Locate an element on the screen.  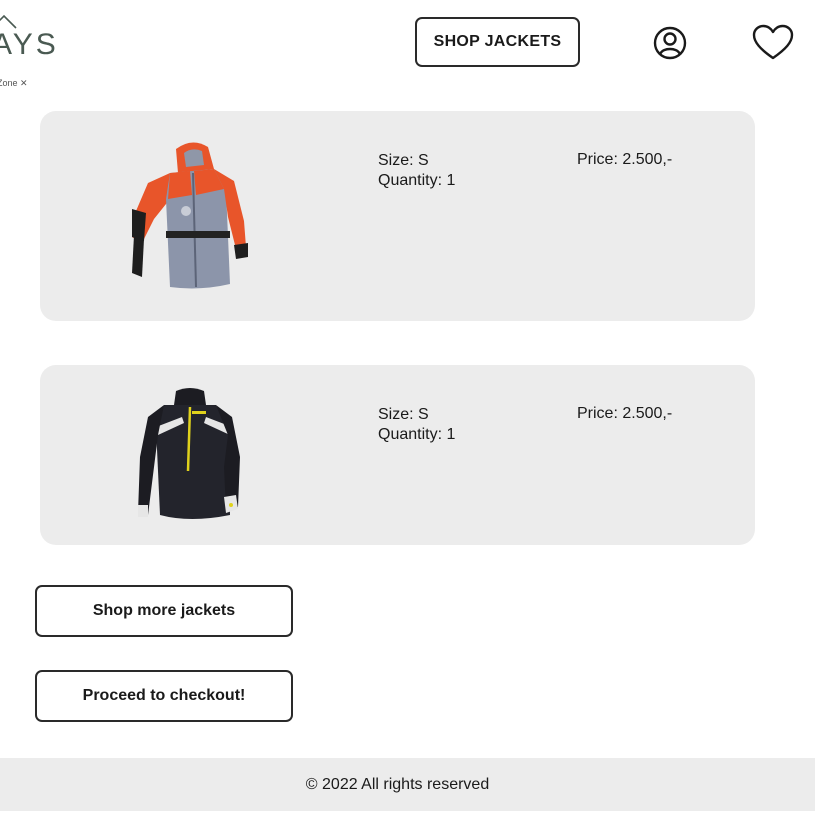
shop-more-jackets-button: Shop more jackets is located at coordinates (164, 611).